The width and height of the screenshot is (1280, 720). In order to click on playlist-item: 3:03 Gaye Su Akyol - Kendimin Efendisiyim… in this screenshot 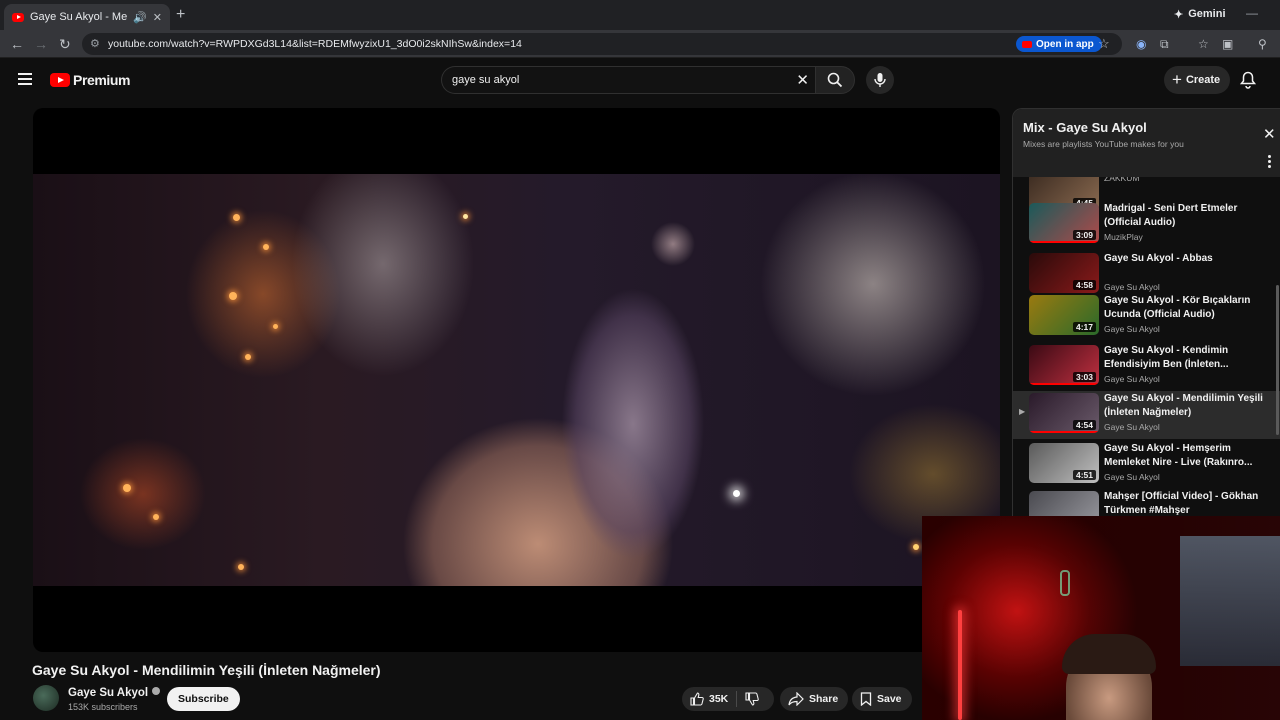, I will do `click(1146, 367)`.